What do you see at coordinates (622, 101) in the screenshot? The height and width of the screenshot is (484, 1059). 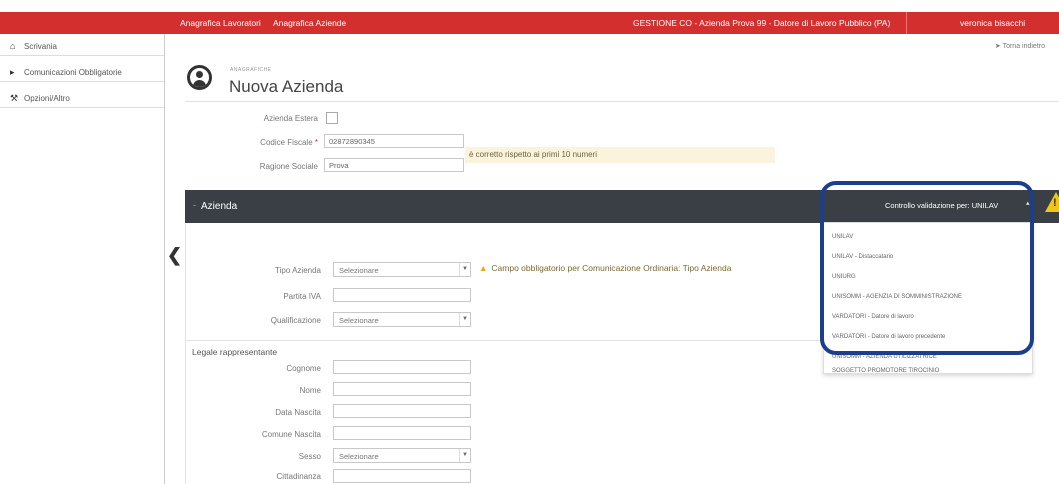 I see `header-divider` at bounding box center [622, 101].